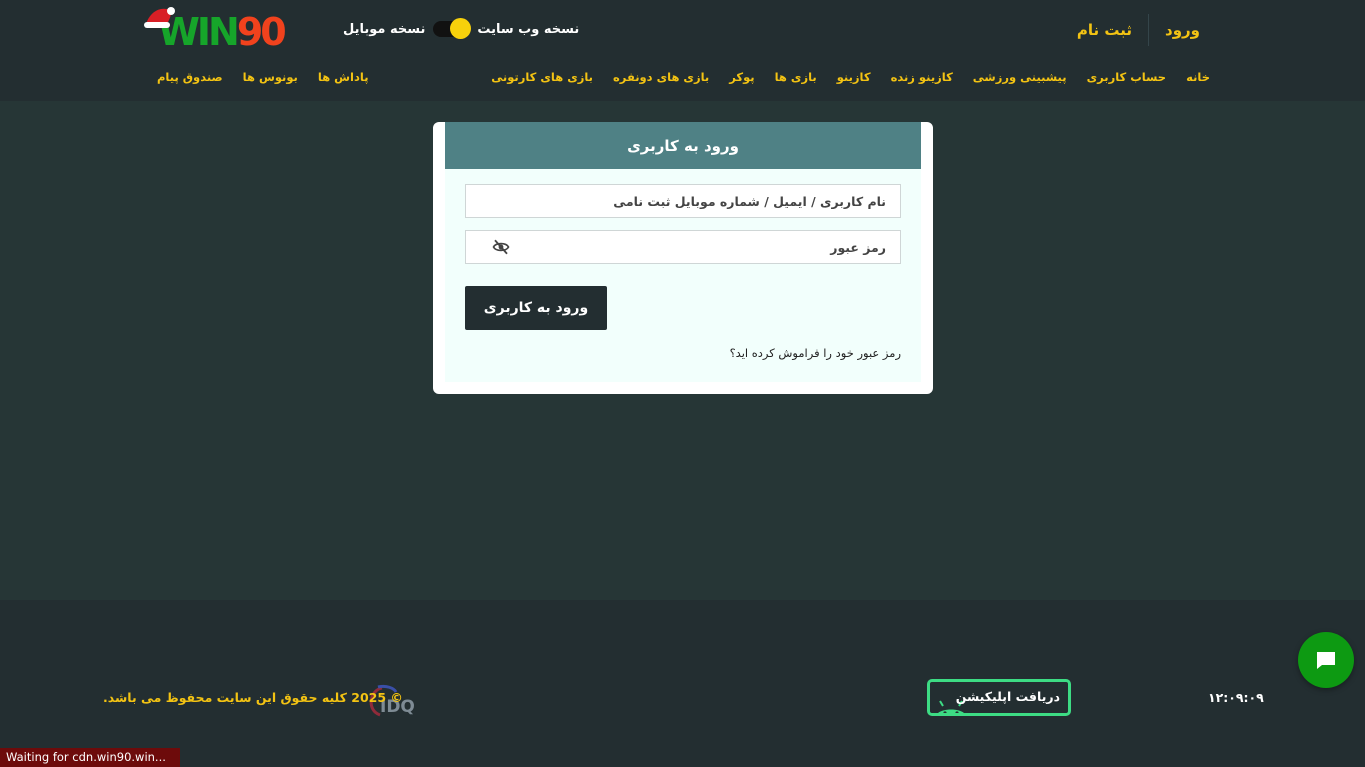  What do you see at coordinates (796, 77) in the screenshot?
I see `nav-item-games: بازی ها` at bounding box center [796, 77].